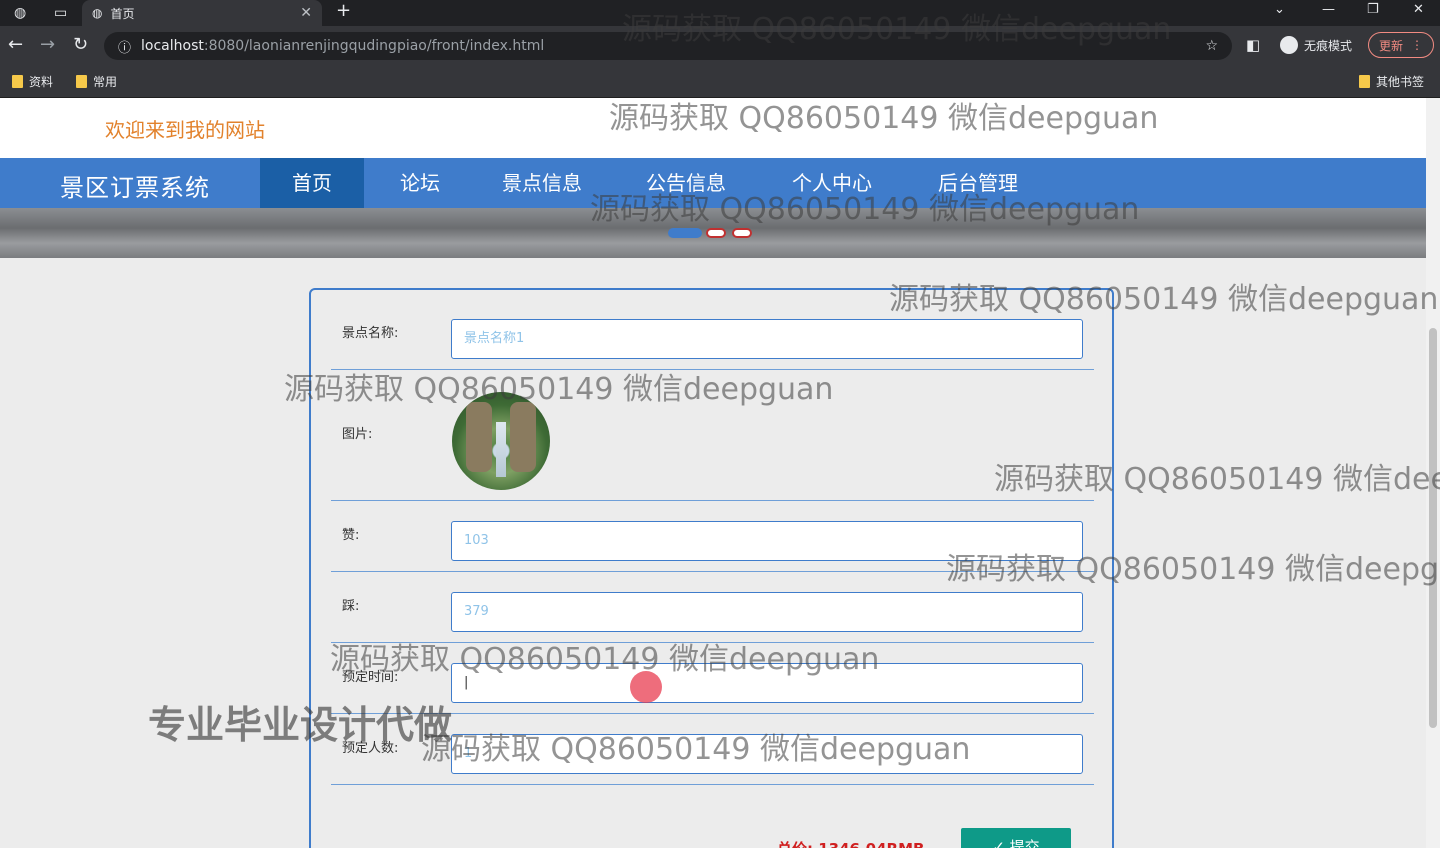 The width and height of the screenshot is (1440, 848). What do you see at coordinates (312, 183) in the screenshot?
I see `nav-home: 首页` at bounding box center [312, 183].